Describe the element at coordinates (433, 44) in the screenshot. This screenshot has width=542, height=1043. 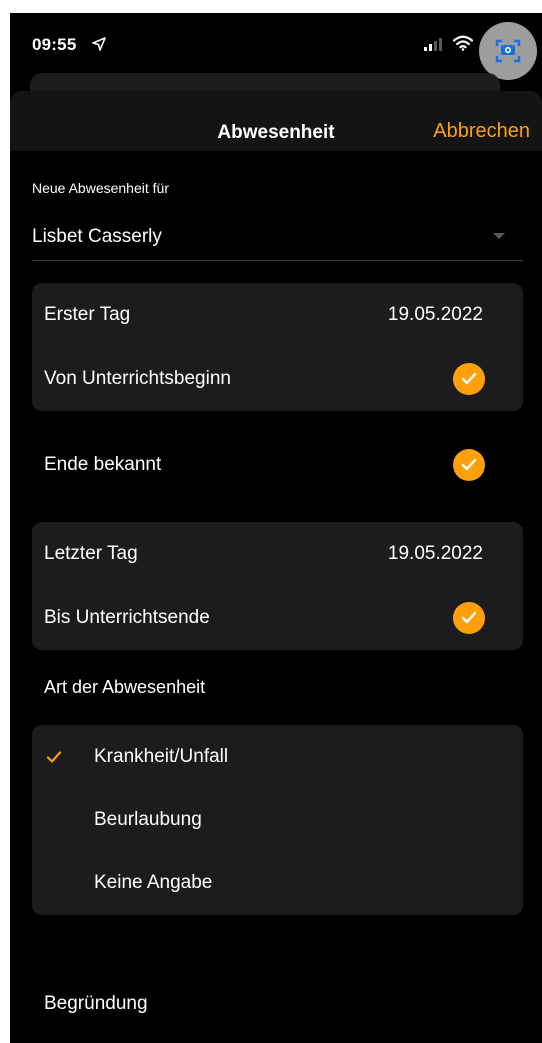
I see `signal-bars-icon` at that location.